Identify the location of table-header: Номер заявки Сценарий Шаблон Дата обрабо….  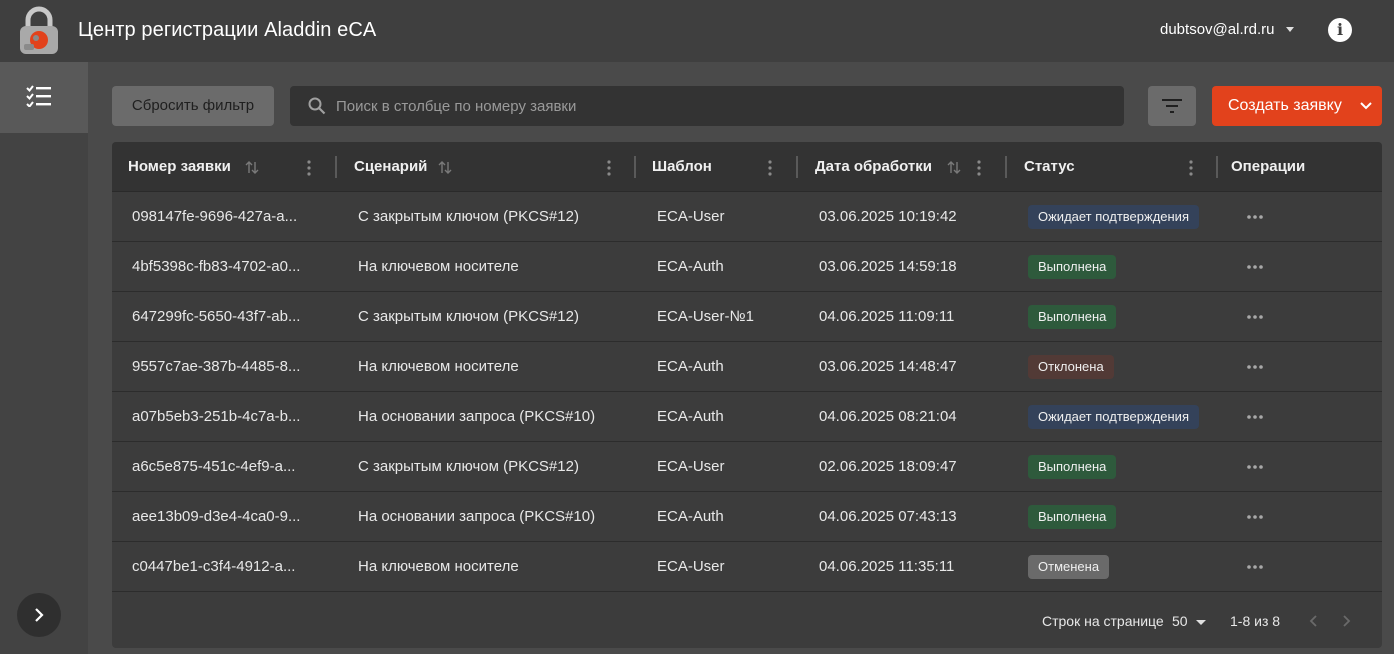
(747, 167).